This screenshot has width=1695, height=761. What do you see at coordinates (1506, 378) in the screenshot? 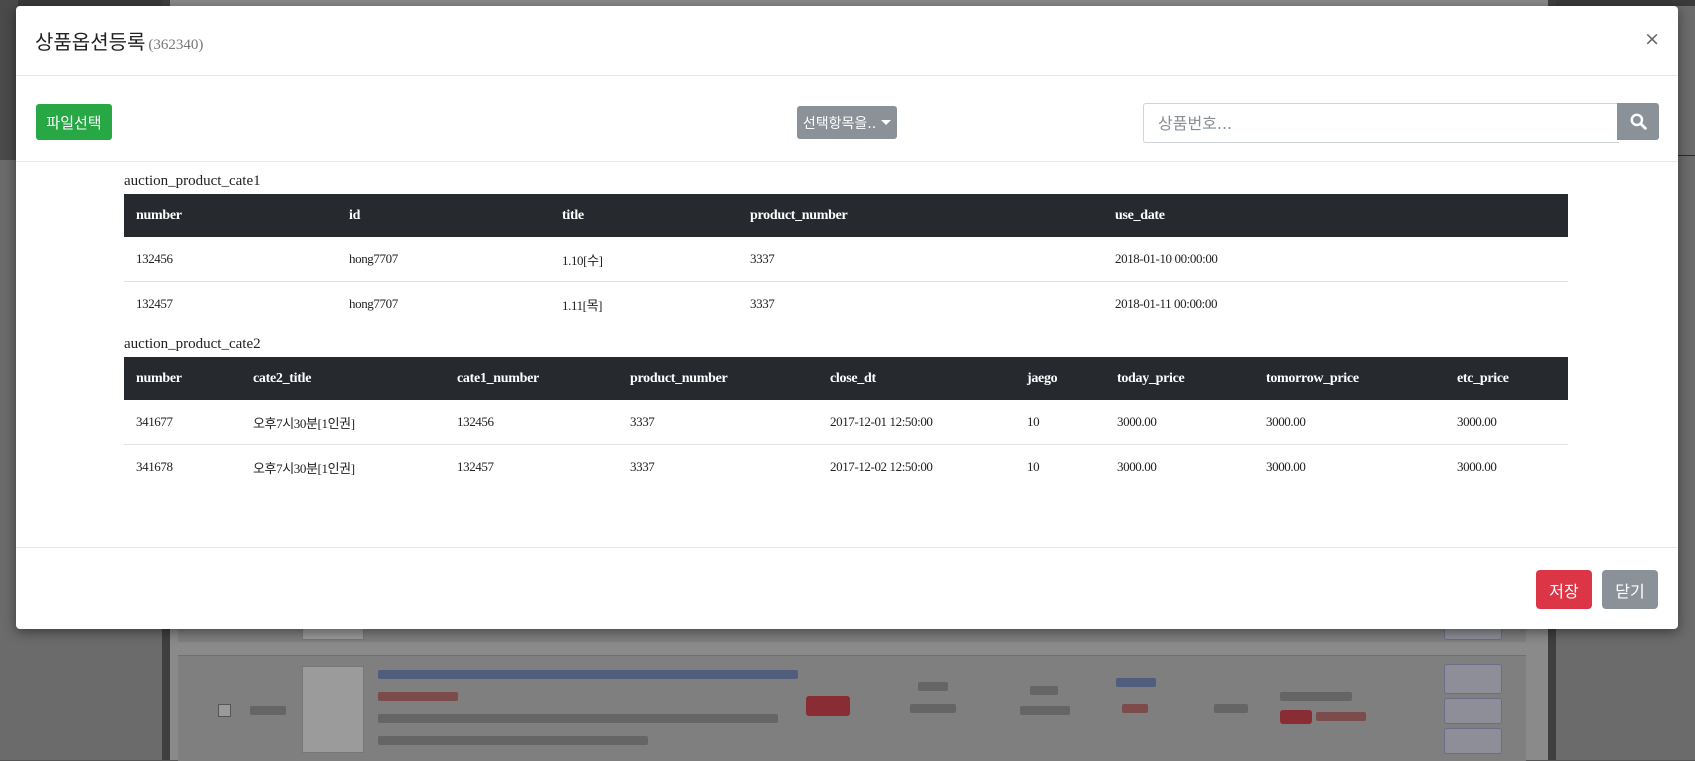
I see `column-header-etc-price: etc_price` at bounding box center [1506, 378].